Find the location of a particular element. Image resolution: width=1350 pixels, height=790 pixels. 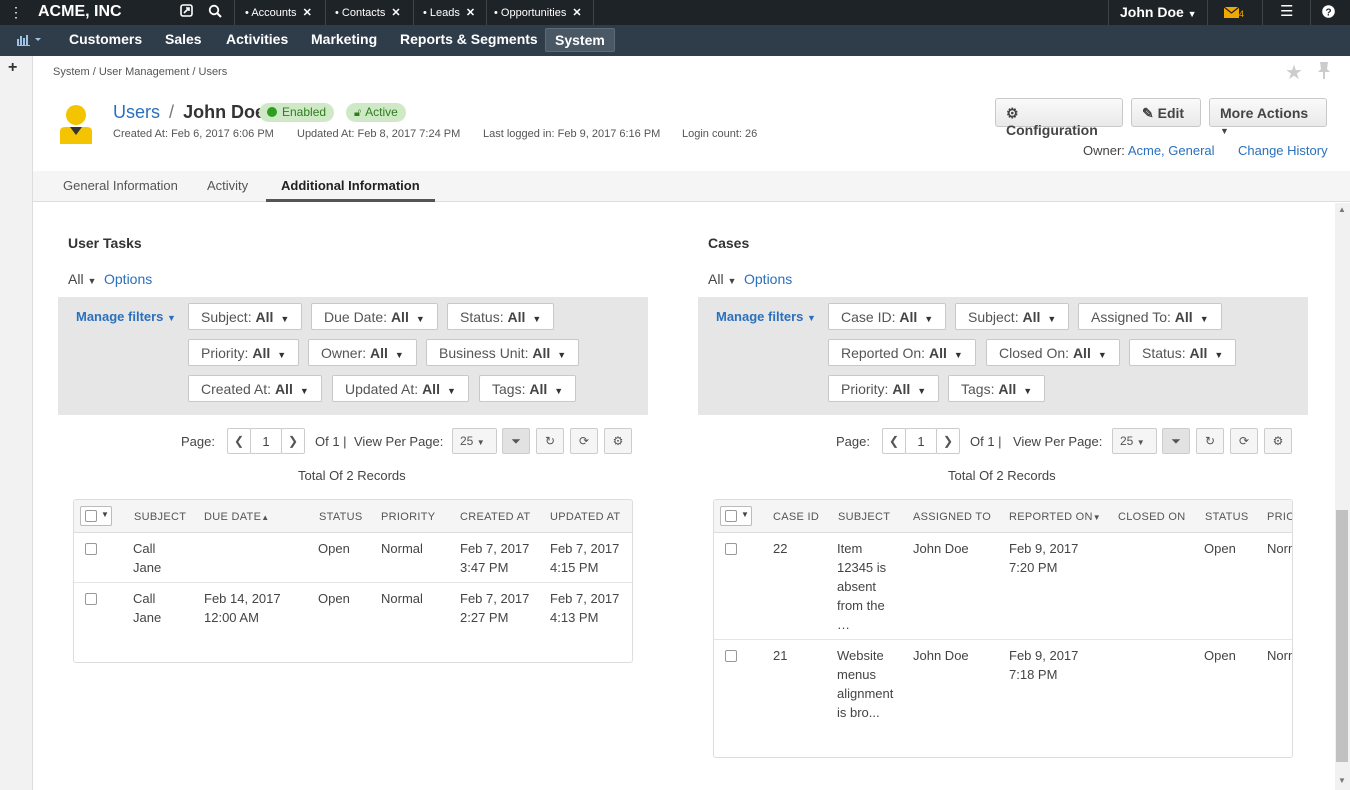

filter-closed-on: Closed On: All ▼ is located at coordinates (1053, 352).